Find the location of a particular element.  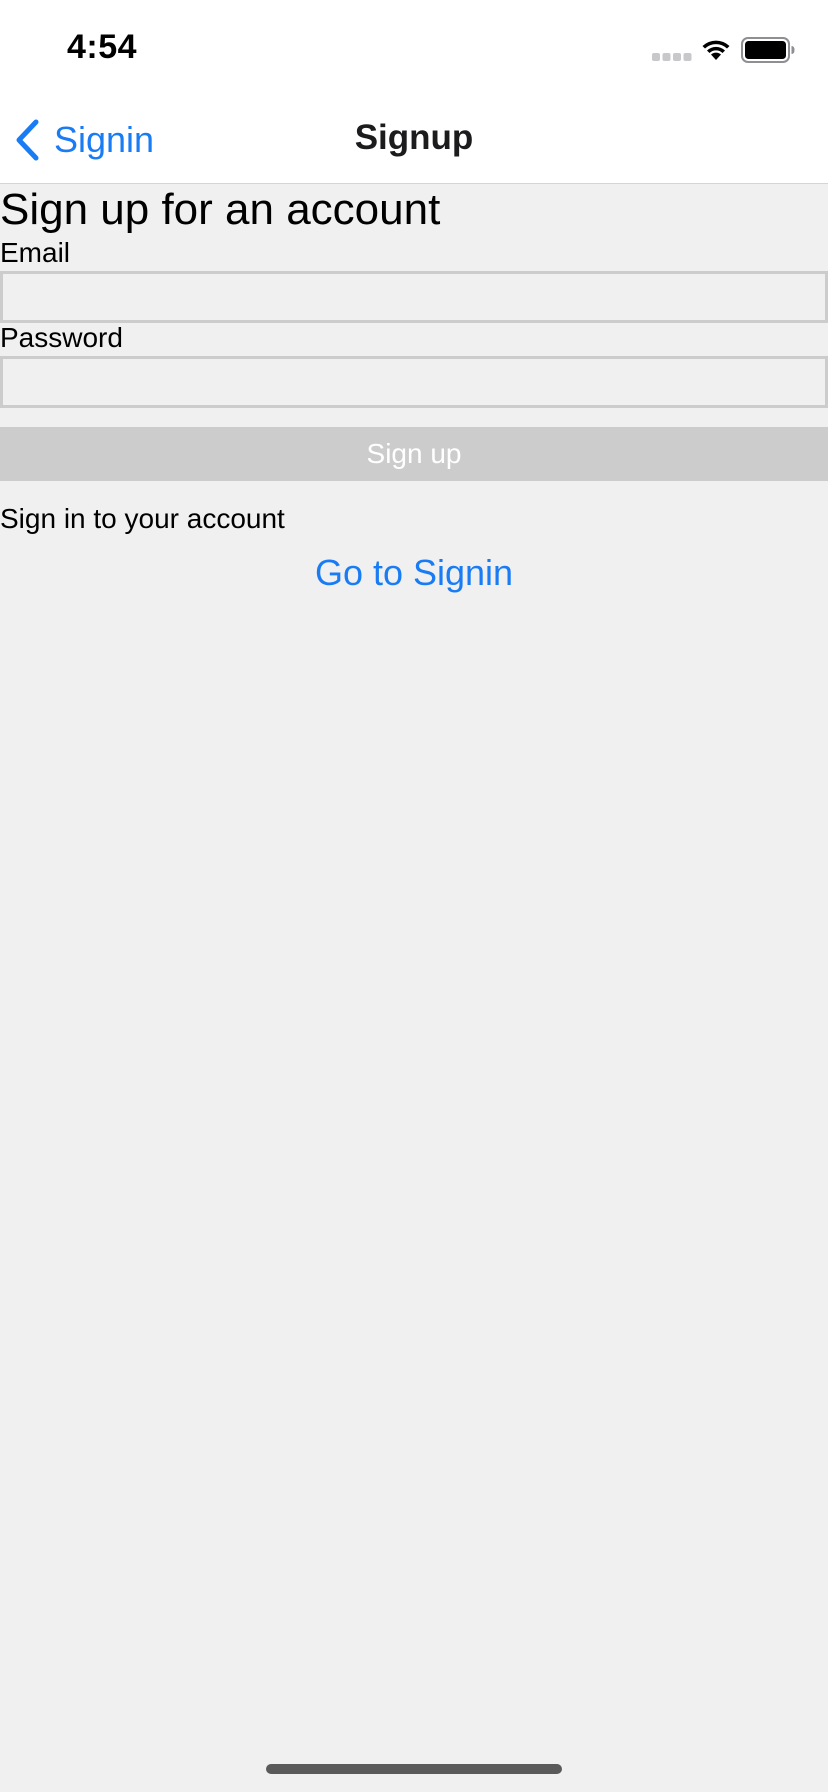

status-bar: 4:54 is located at coordinates (414, 47).